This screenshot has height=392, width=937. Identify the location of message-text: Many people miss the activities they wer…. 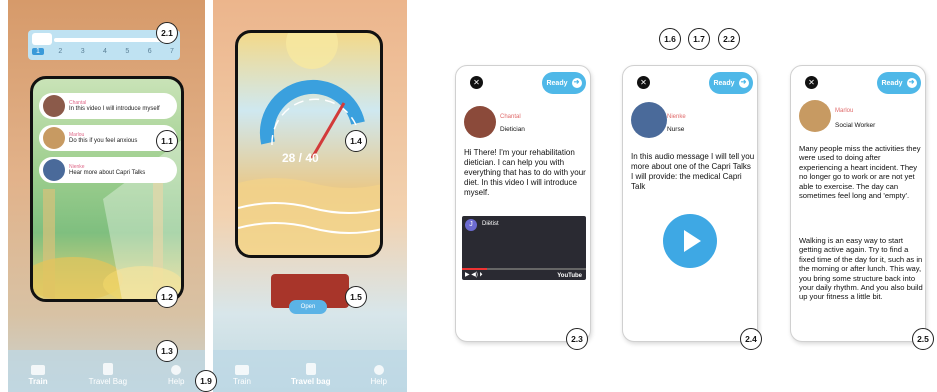
(860, 172).